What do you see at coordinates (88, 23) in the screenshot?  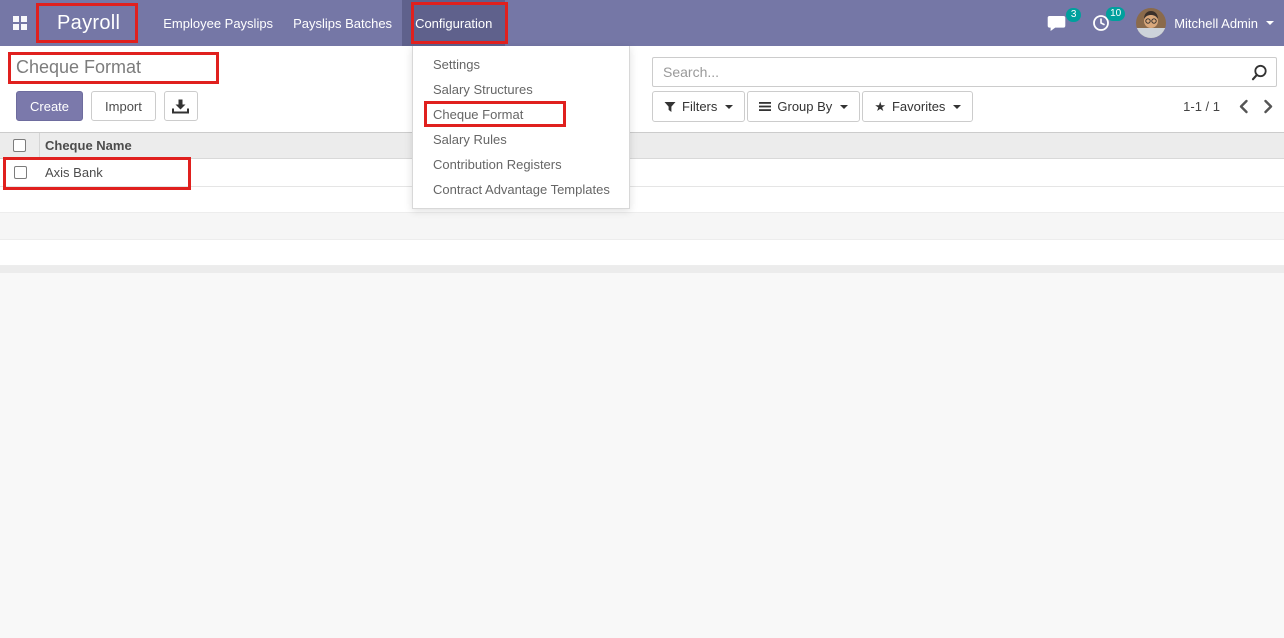 I see `app-title: Payroll` at bounding box center [88, 23].